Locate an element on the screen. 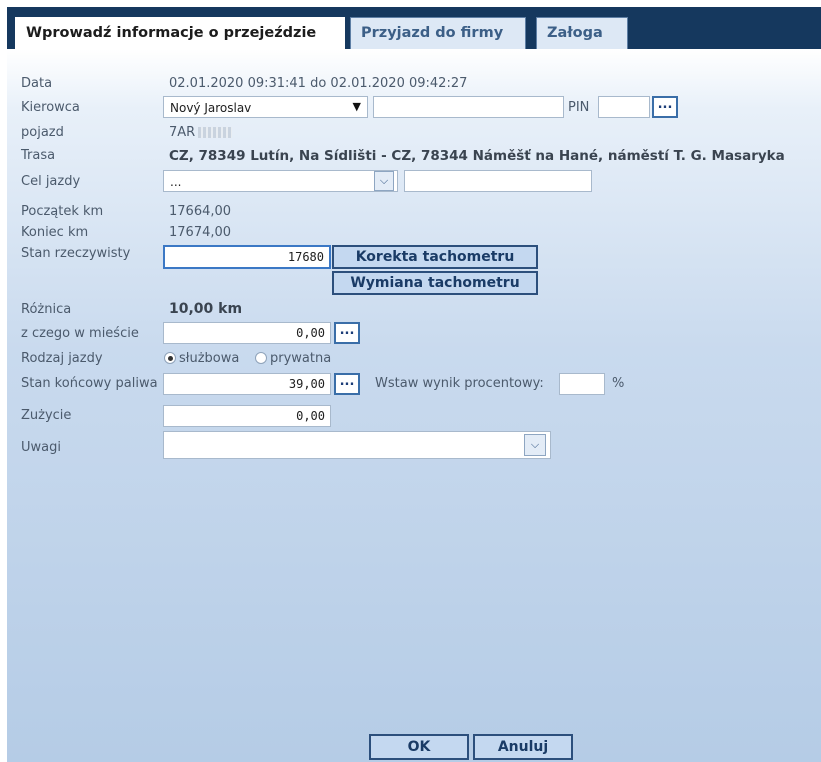  cancel-button: Anuluj is located at coordinates (523, 747).